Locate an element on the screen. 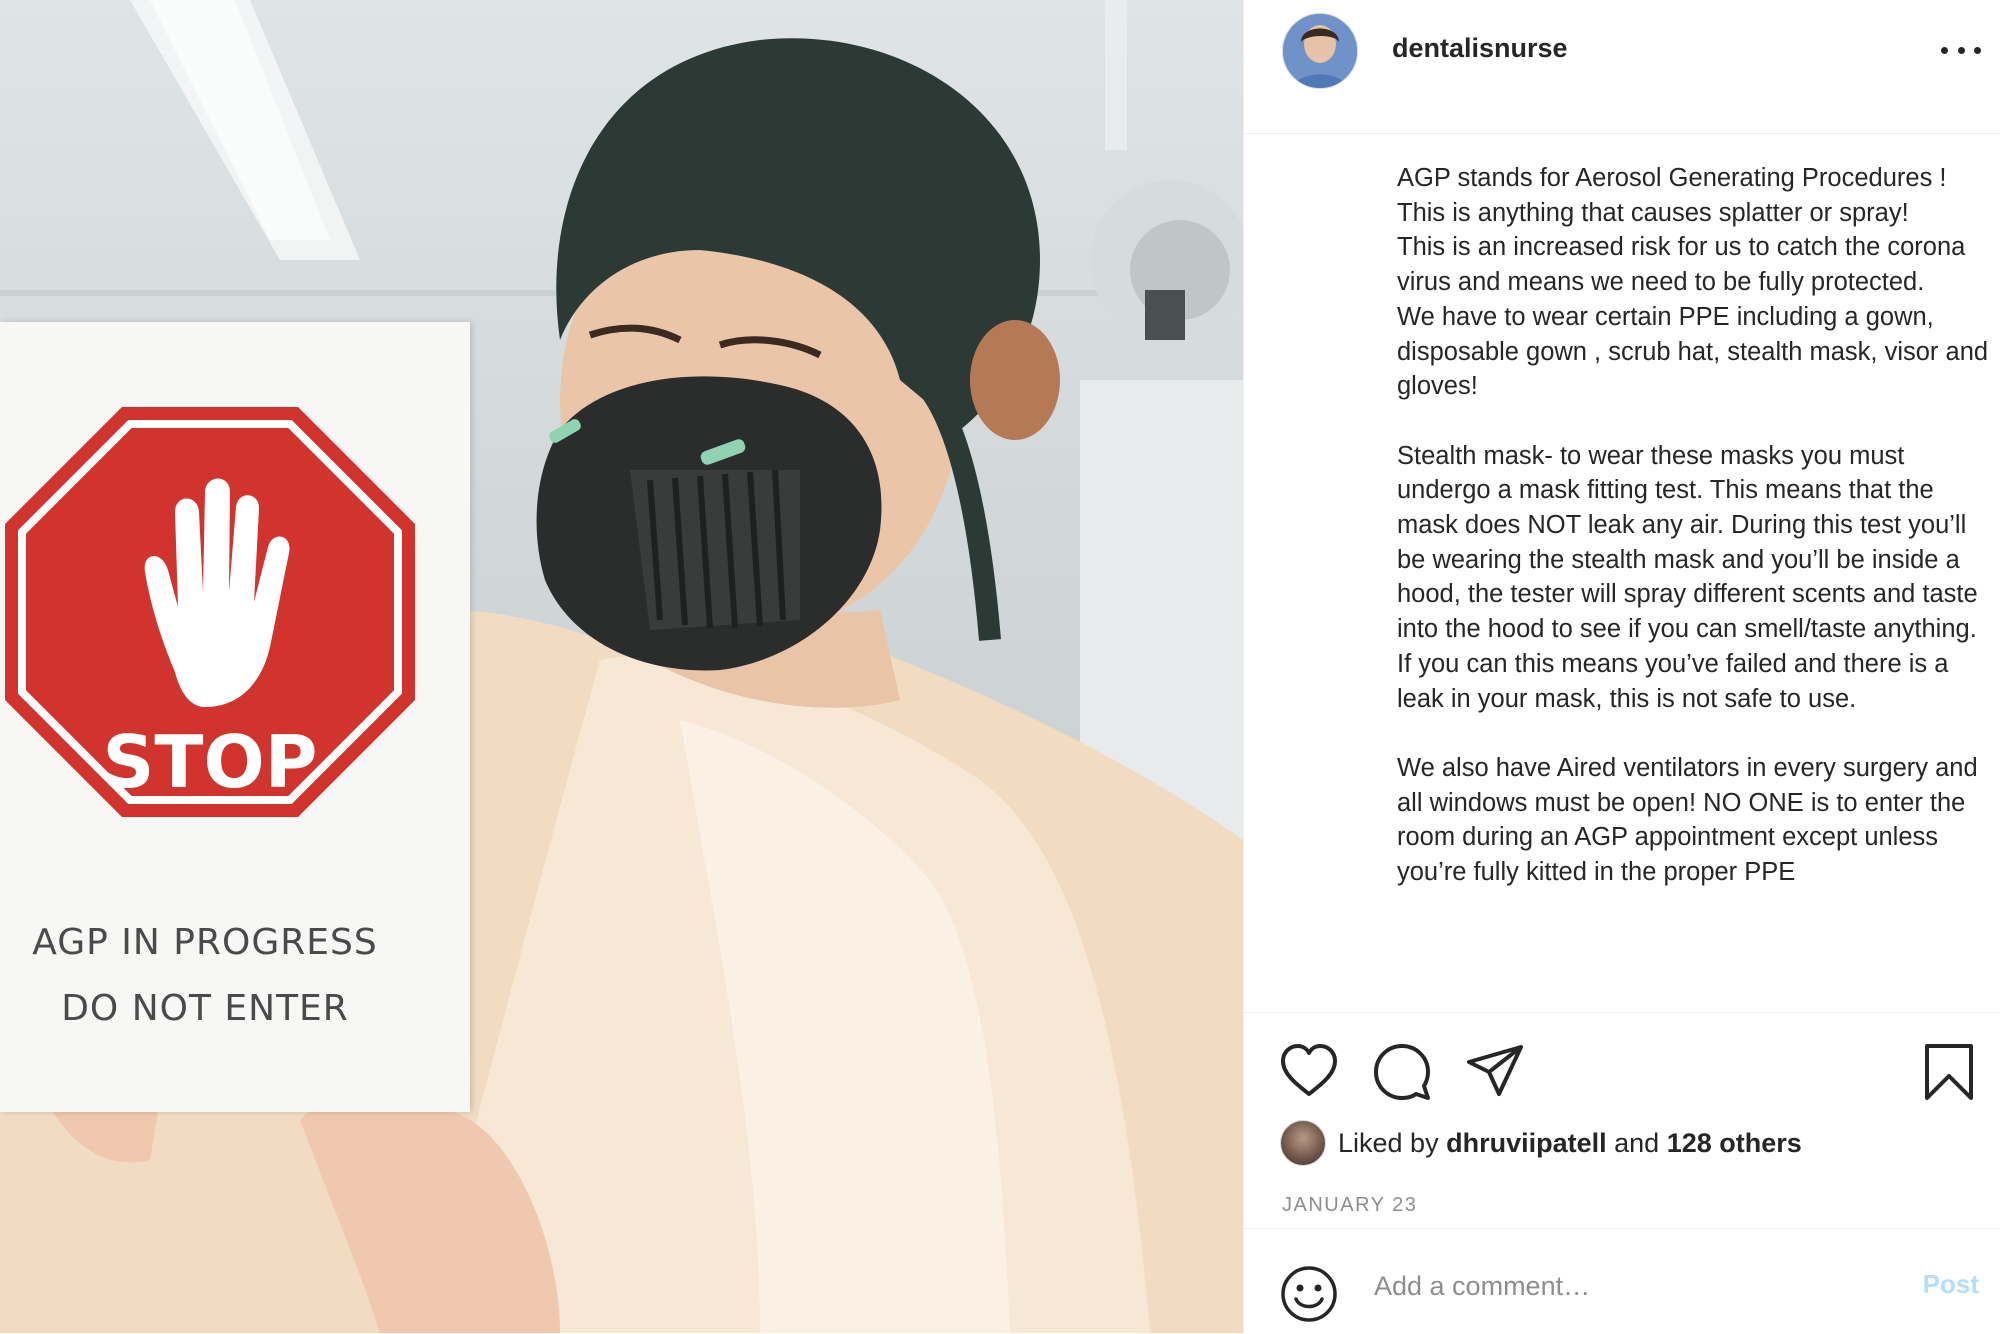  comment-bar: Post is located at coordinates (1622, 1281).